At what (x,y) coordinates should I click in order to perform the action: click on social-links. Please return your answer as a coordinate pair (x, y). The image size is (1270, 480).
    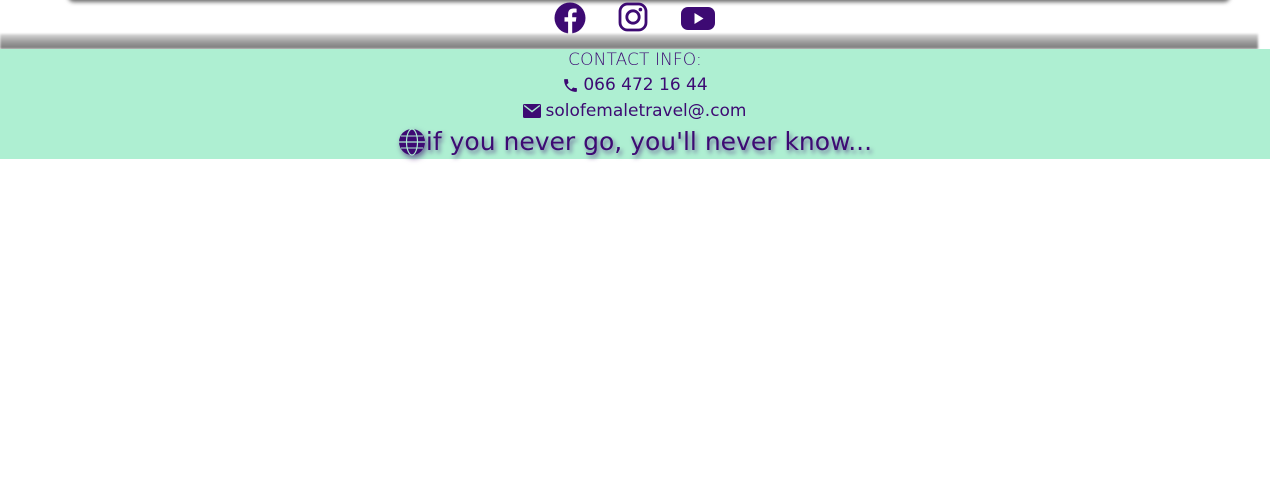
    Looking at the image, I should click on (635, 18).